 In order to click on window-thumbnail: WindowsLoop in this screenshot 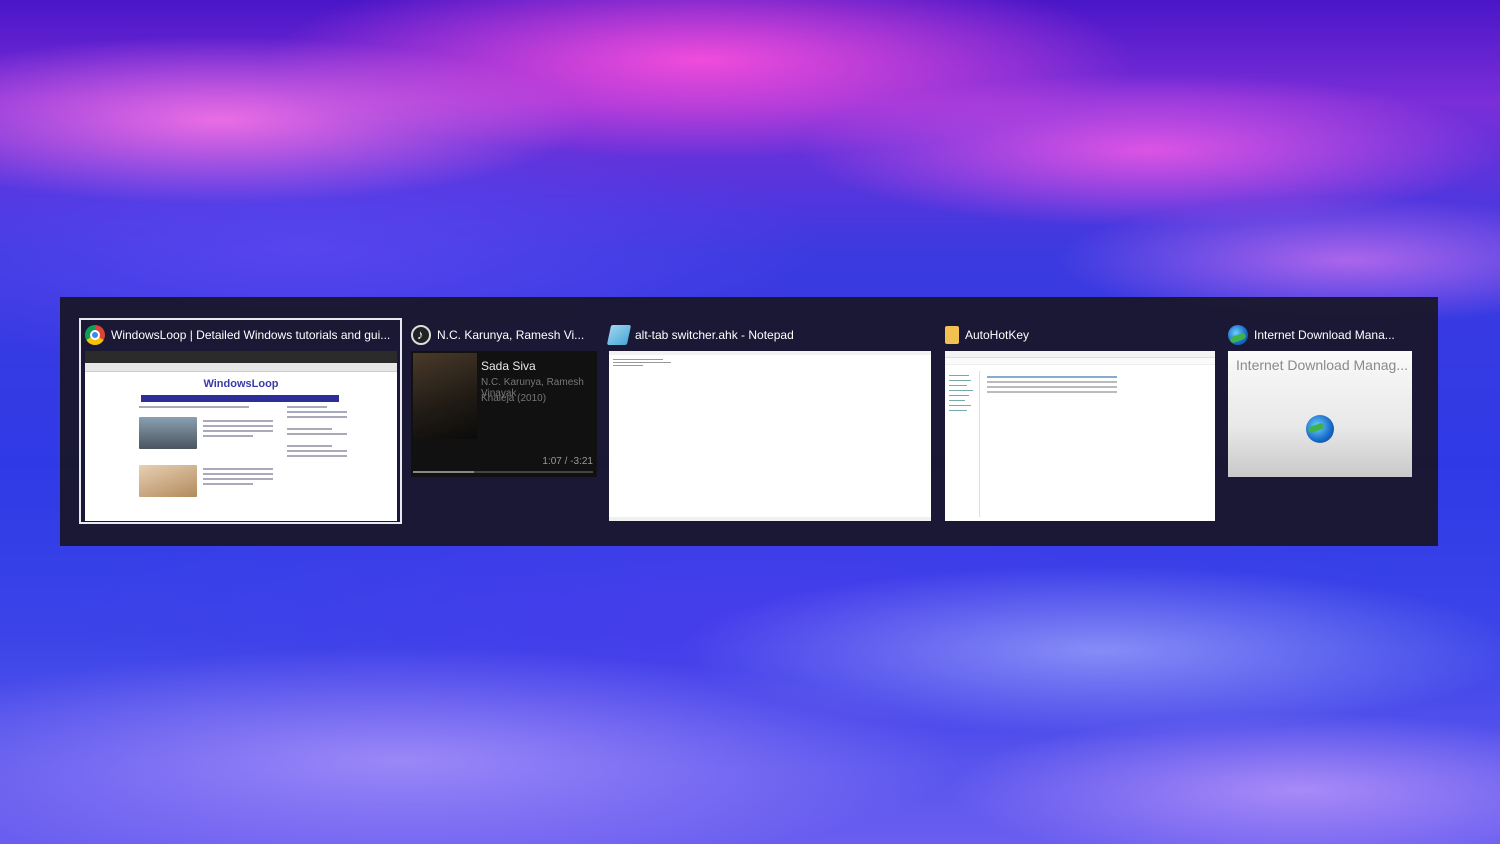, I will do `click(241, 436)`.